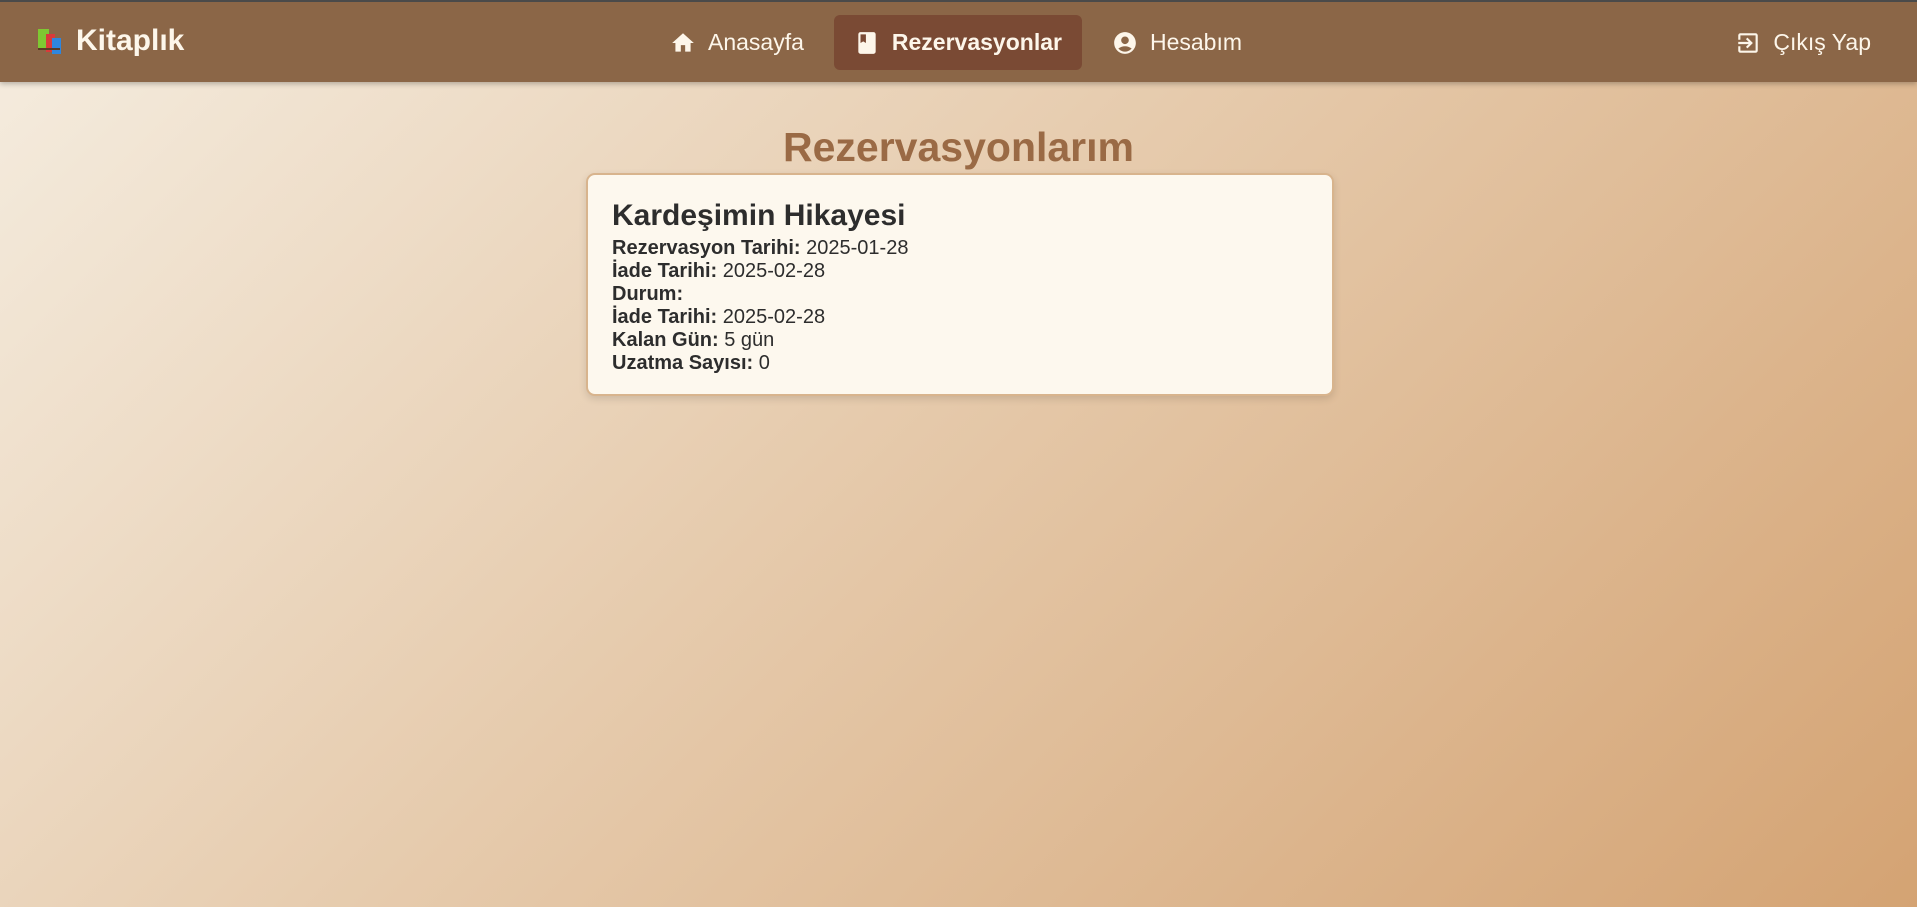 Image resolution: width=1917 pixels, height=907 pixels. Describe the element at coordinates (867, 43) in the screenshot. I see `book-icon` at that location.